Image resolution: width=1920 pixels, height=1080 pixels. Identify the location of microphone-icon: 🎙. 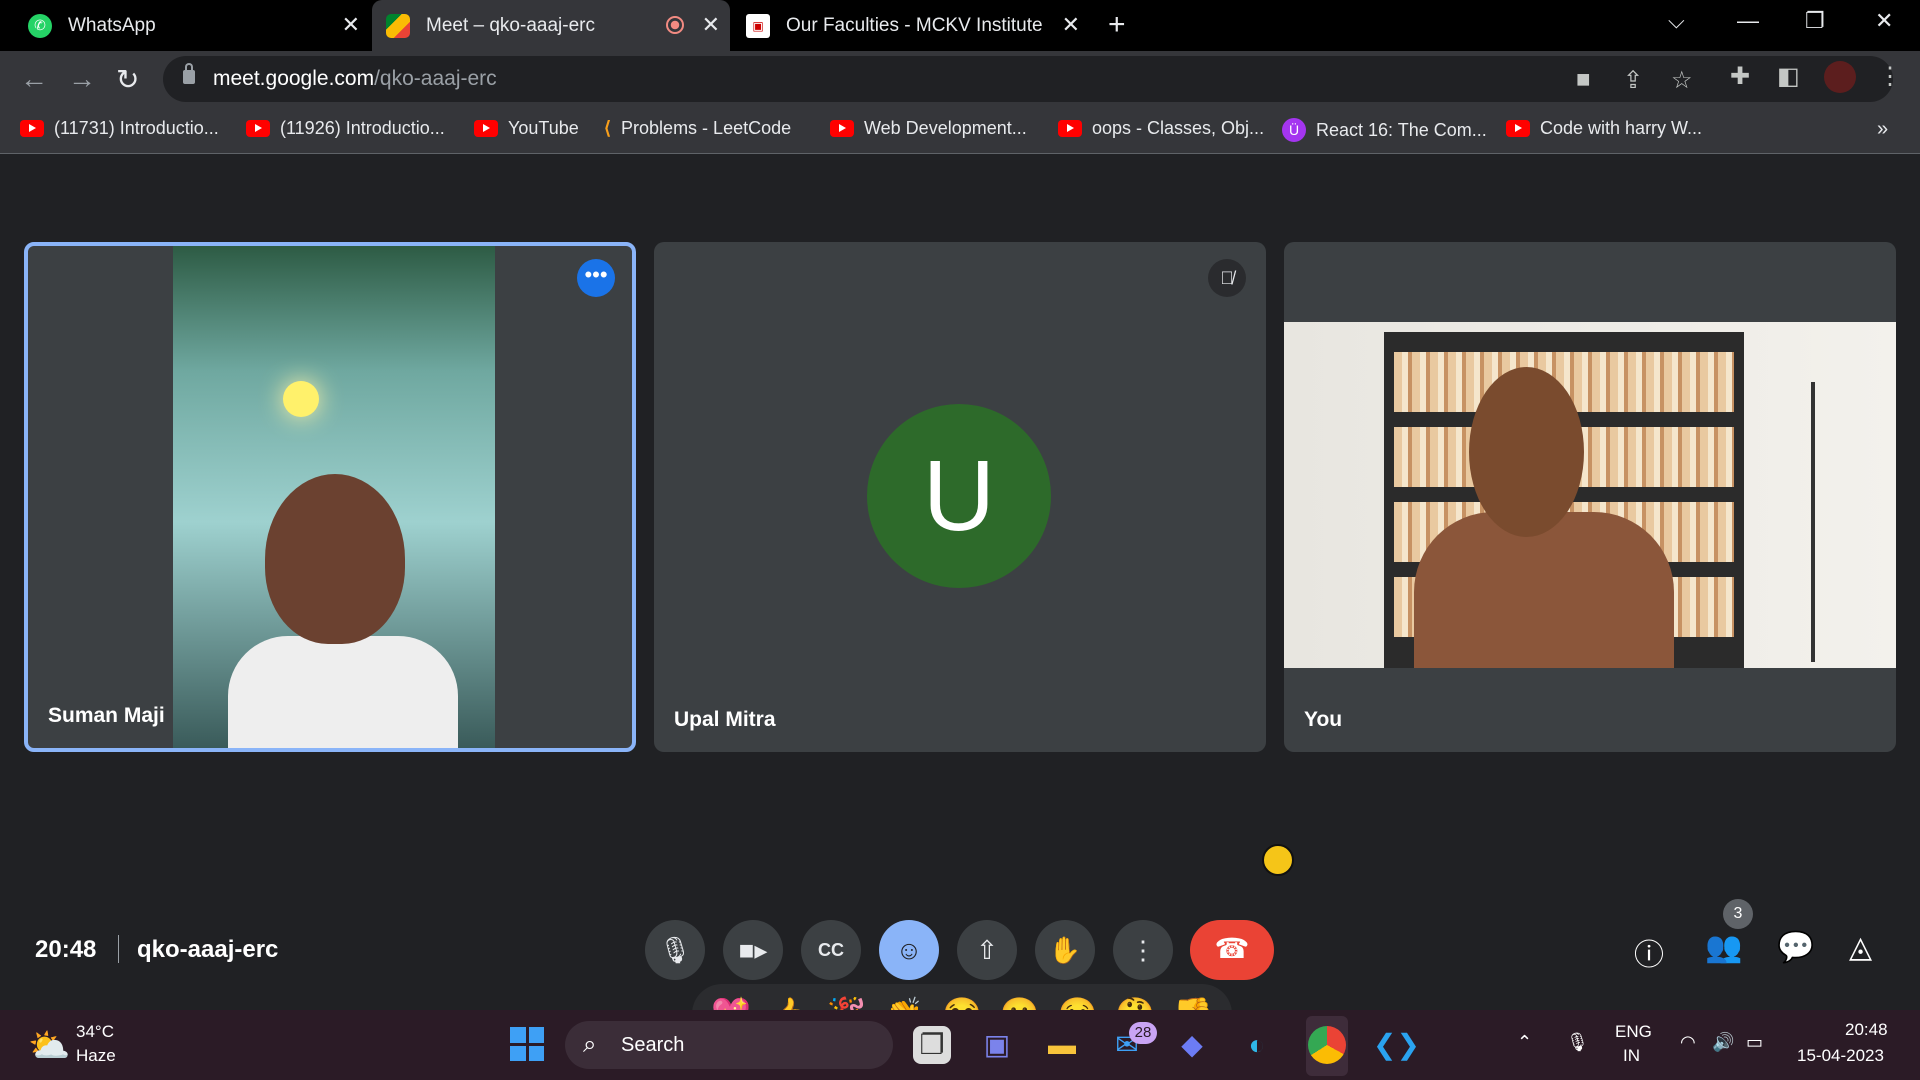
(675, 950).